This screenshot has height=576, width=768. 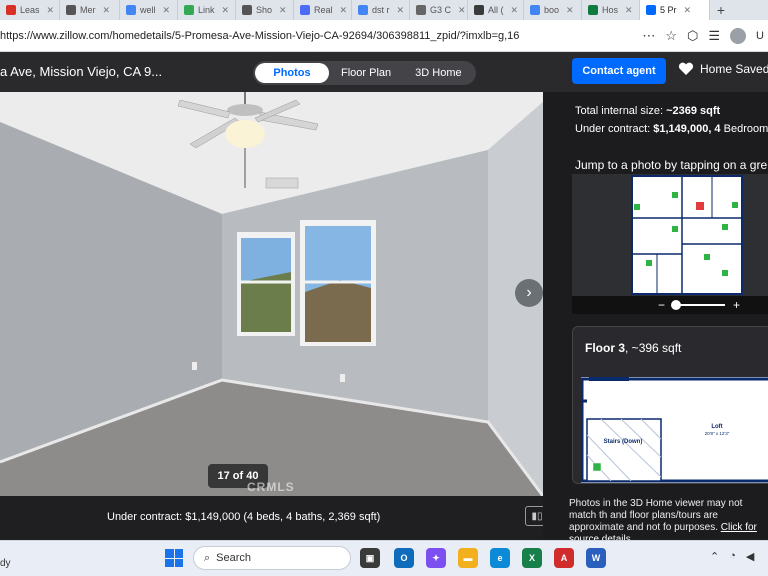 What do you see at coordinates (529, 293) in the screenshot?
I see `next-photo-button: ›` at bounding box center [529, 293].